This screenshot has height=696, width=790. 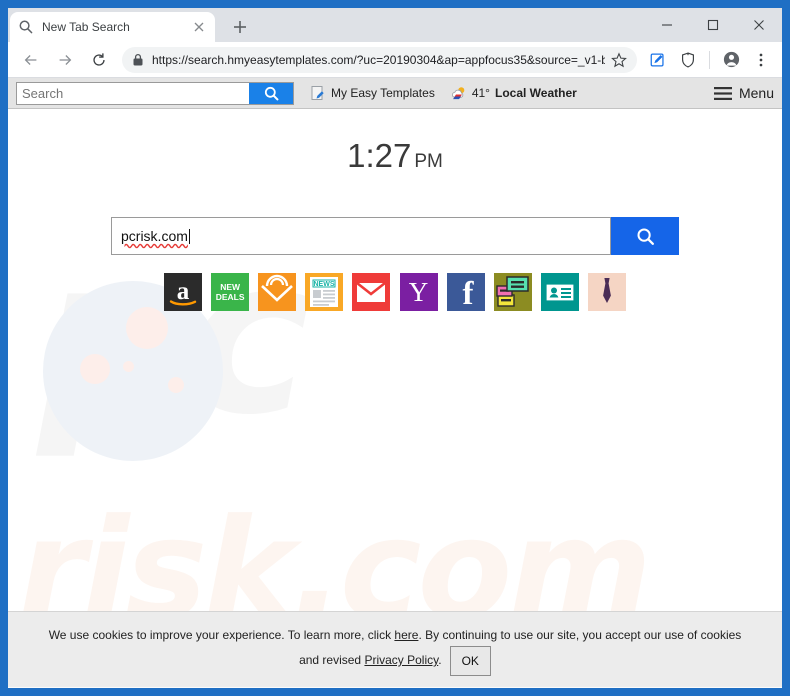 What do you see at coordinates (658, 60) in the screenshot?
I see `edit-pen-icon` at bounding box center [658, 60].